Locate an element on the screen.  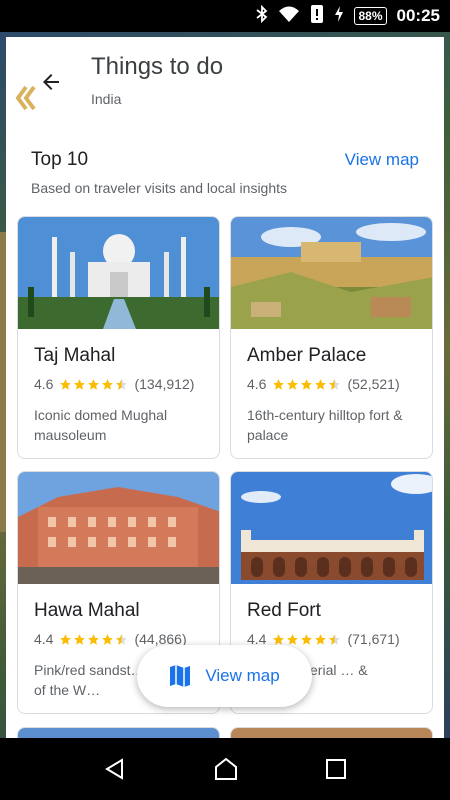
battery-level: 88% is located at coordinates (370, 16).